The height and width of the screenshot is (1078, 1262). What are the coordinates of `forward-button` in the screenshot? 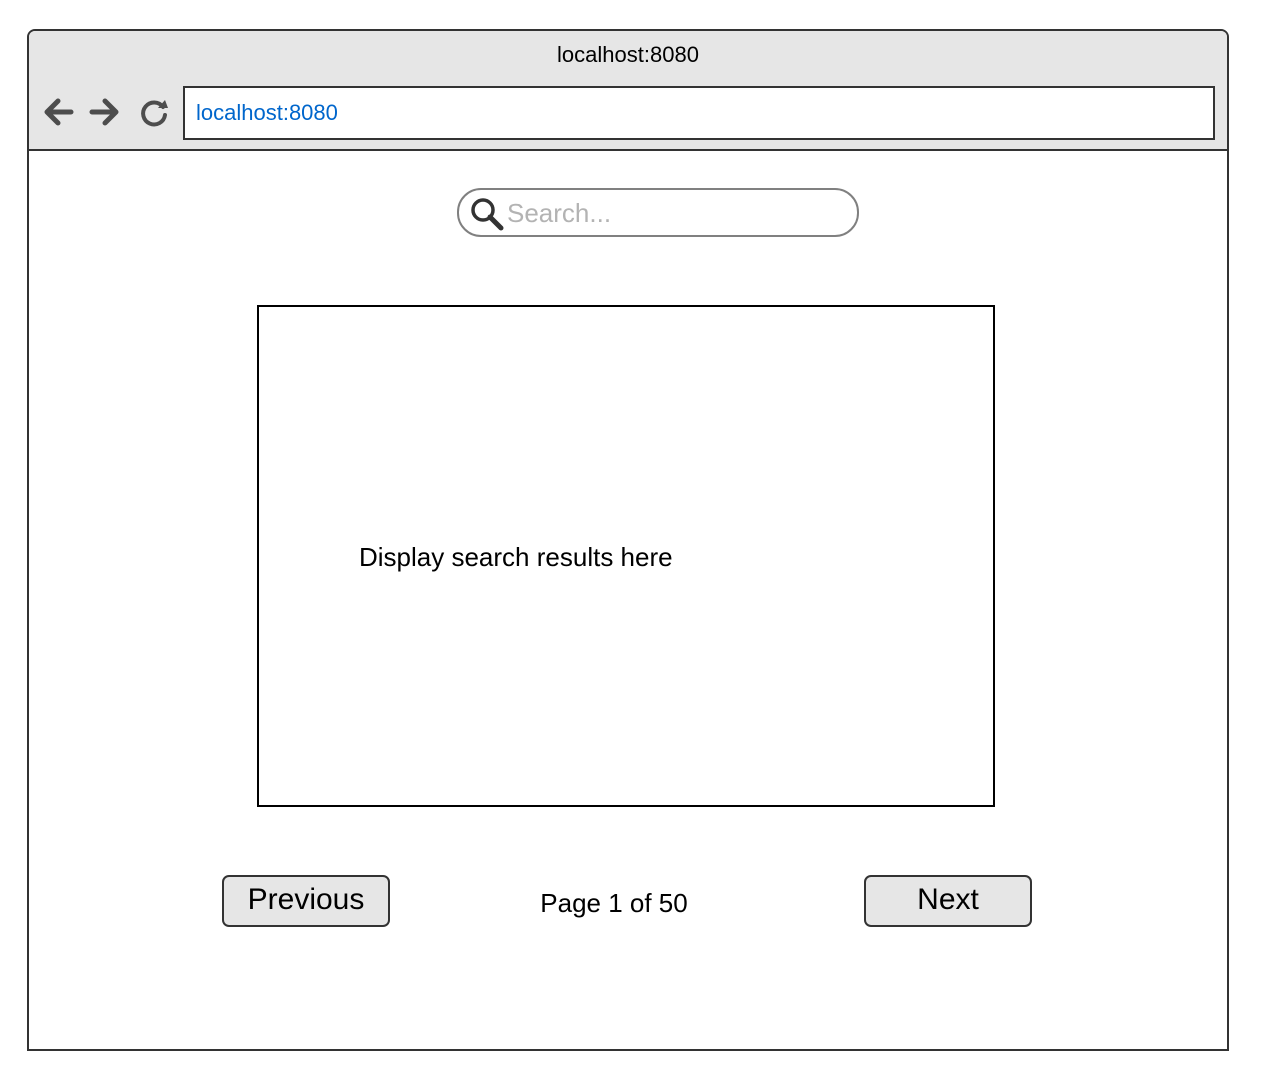 It's located at (105, 112).